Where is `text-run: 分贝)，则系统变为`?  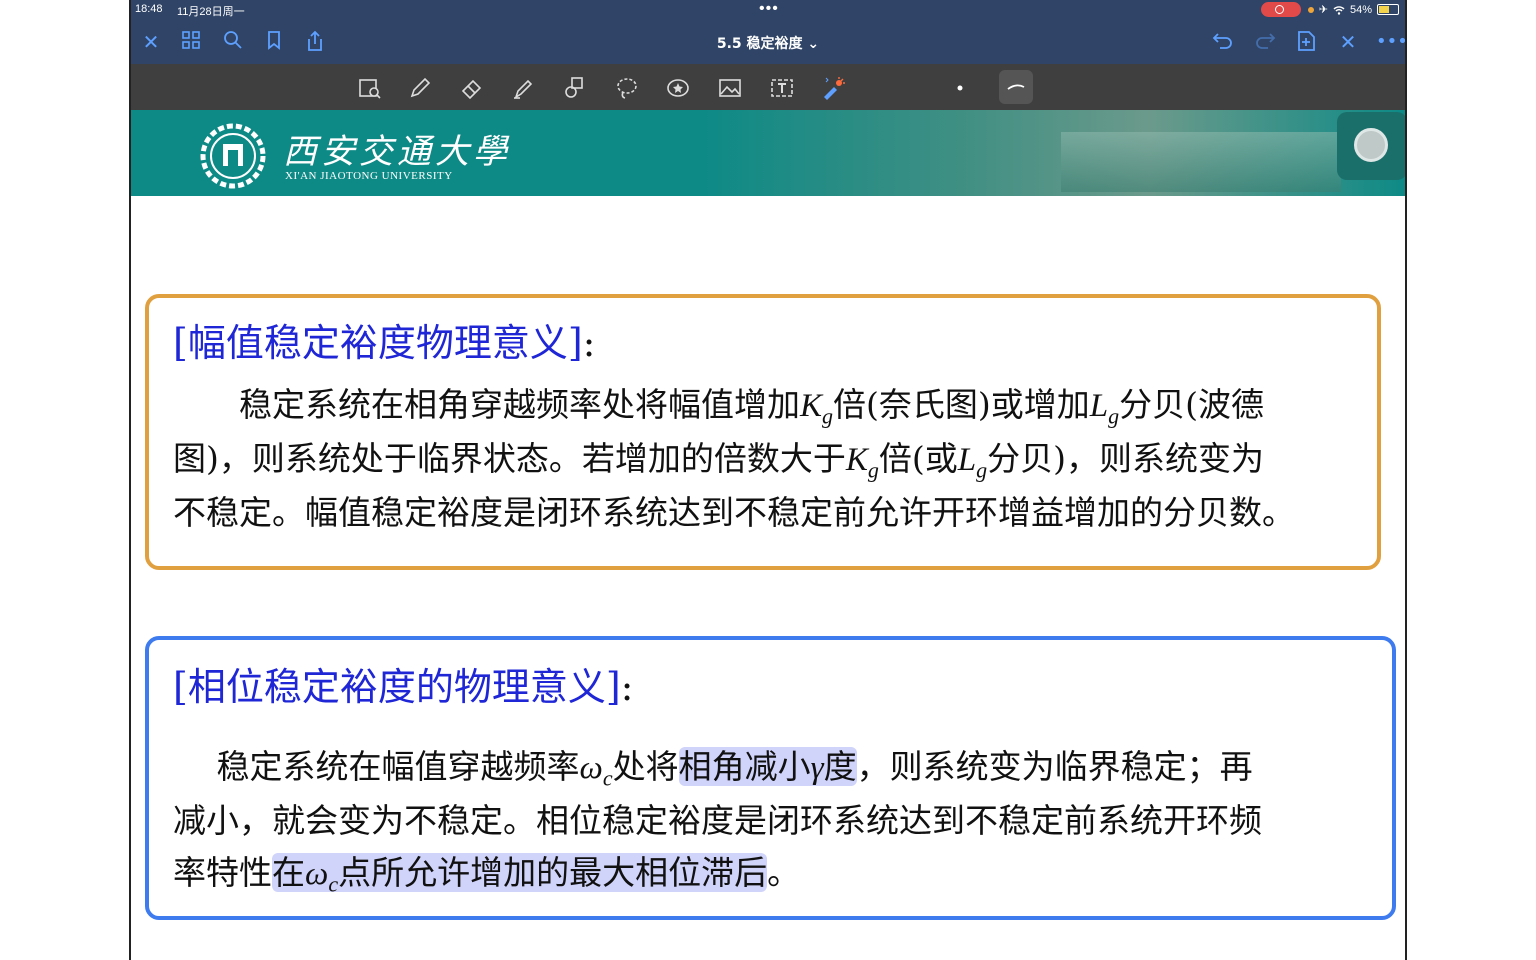
text-run: 分贝)，则系统变为 is located at coordinates (1125, 458).